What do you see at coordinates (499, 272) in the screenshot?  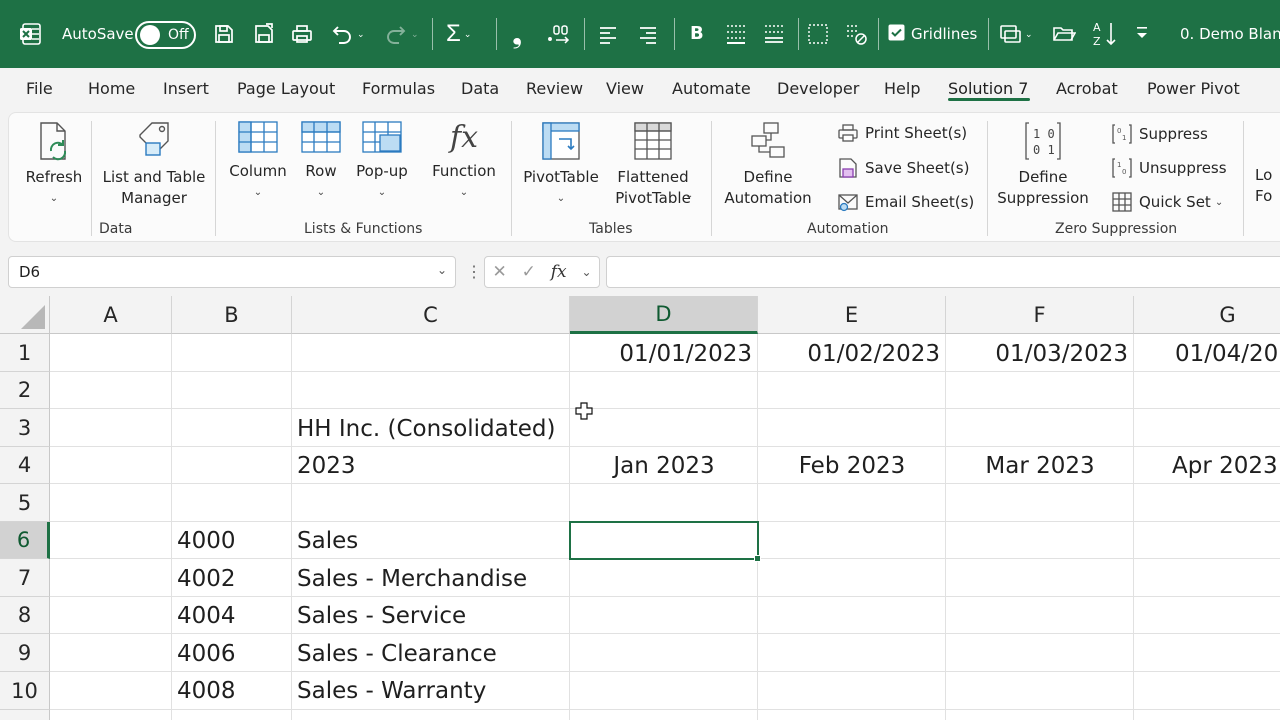 I see `cancel-icon: ✕` at bounding box center [499, 272].